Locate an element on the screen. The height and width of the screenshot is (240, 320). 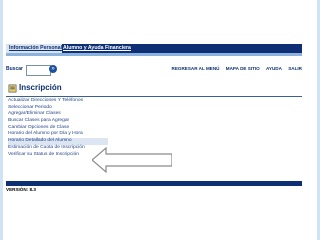
menu-item-search-classes: Buscar Clases para Agregar is located at coordinates (58, 121).